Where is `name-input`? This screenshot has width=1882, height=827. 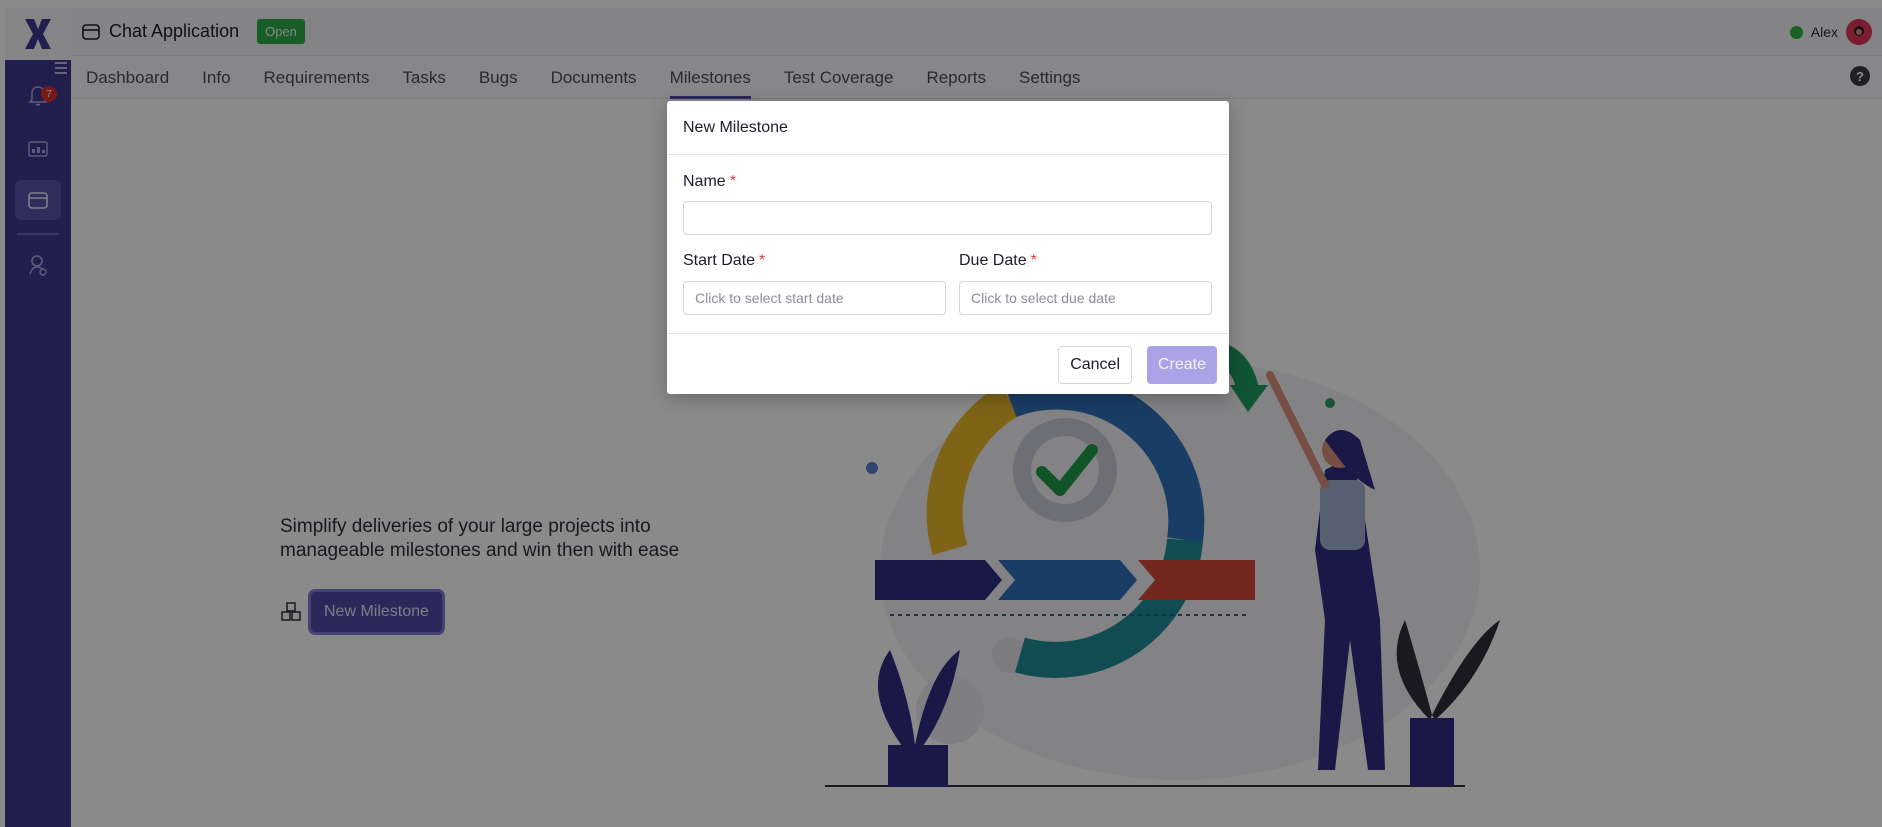
name-input is located at coordinates (947, 218).